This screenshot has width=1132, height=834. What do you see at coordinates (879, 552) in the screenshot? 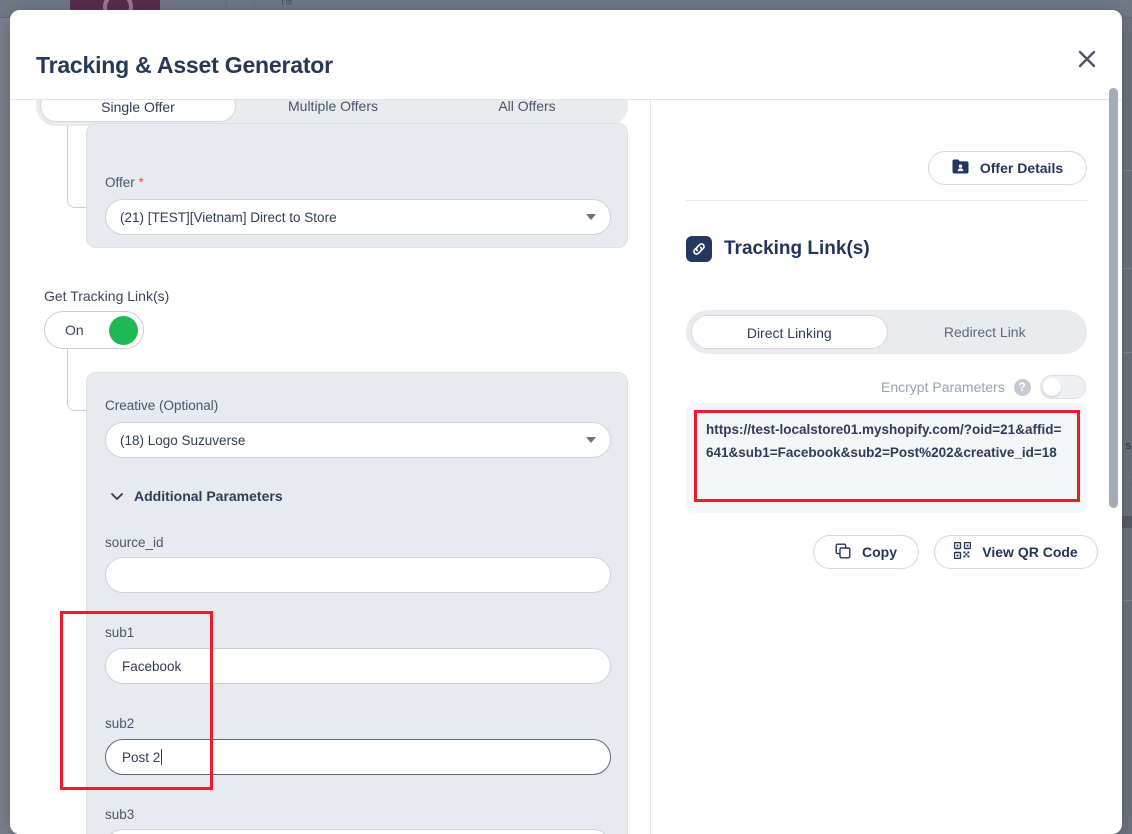
I see `copy-label: Copy` at bounding box center [879, 552].